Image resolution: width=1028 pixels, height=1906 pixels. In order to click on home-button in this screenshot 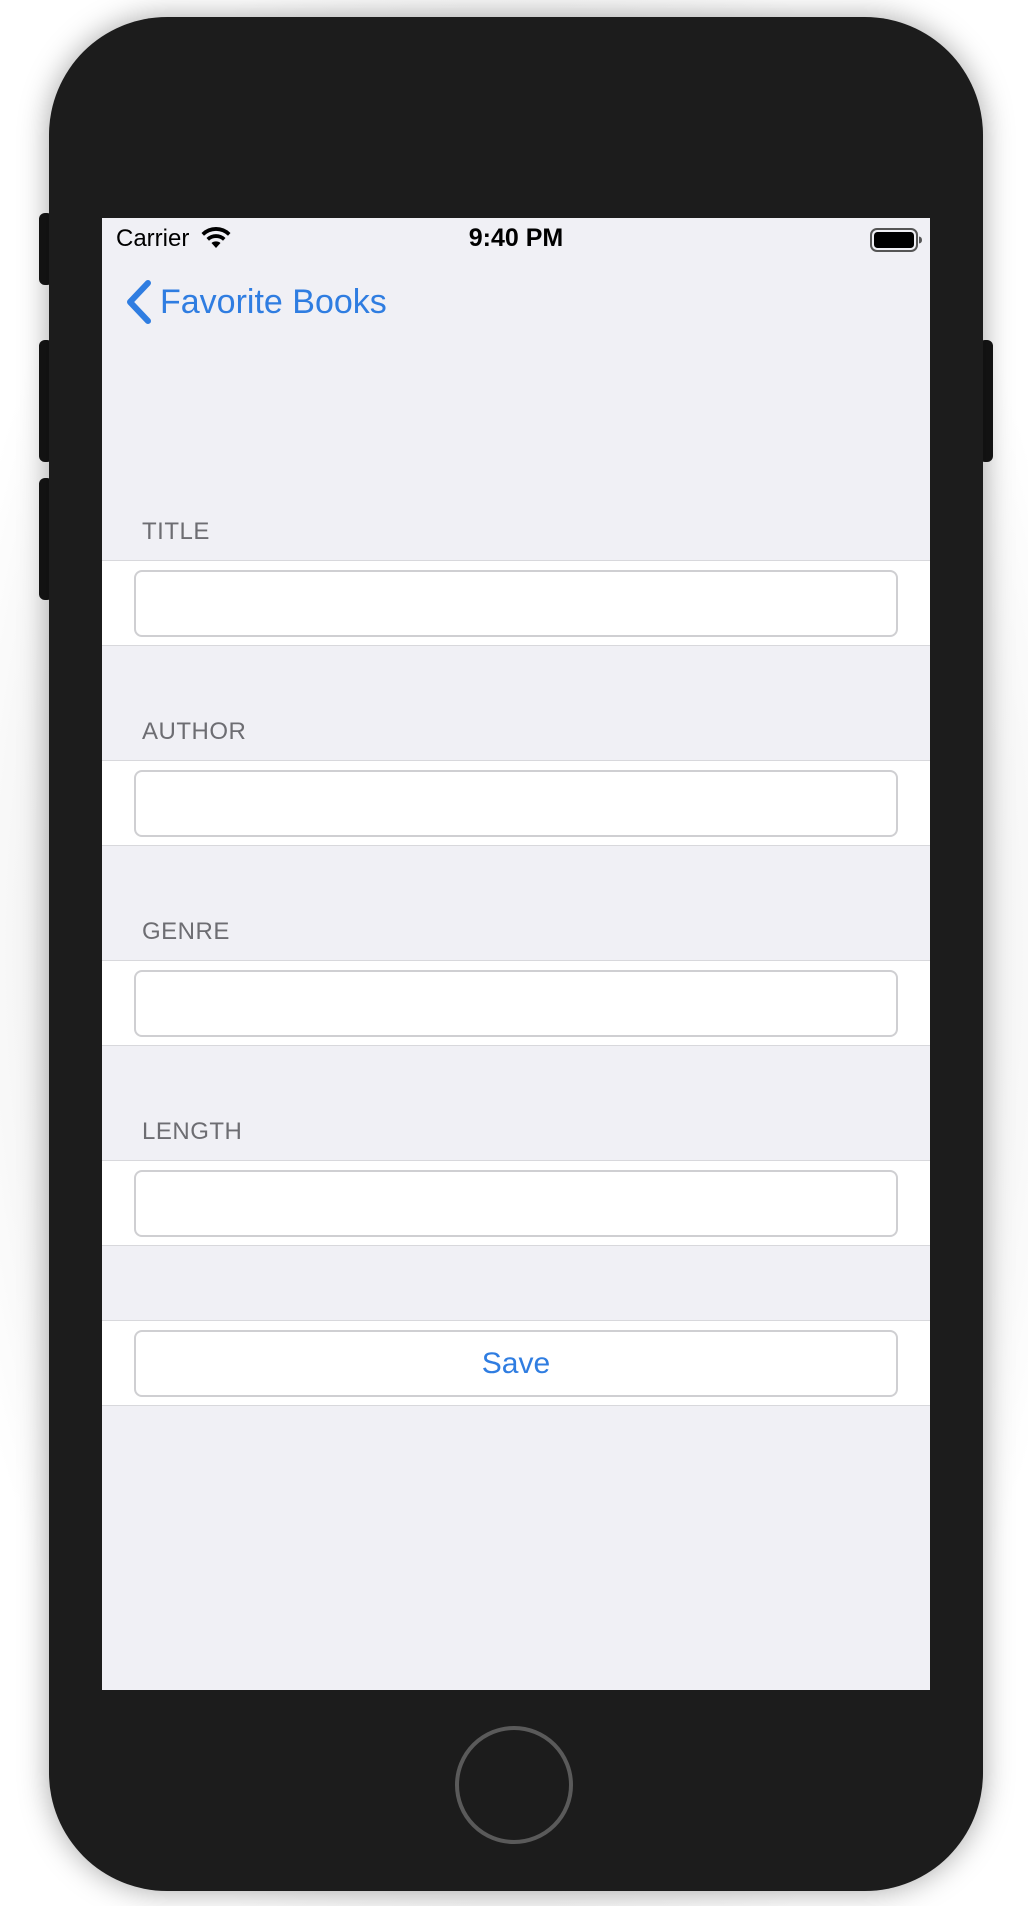, I will do `click(514, 1785)`.